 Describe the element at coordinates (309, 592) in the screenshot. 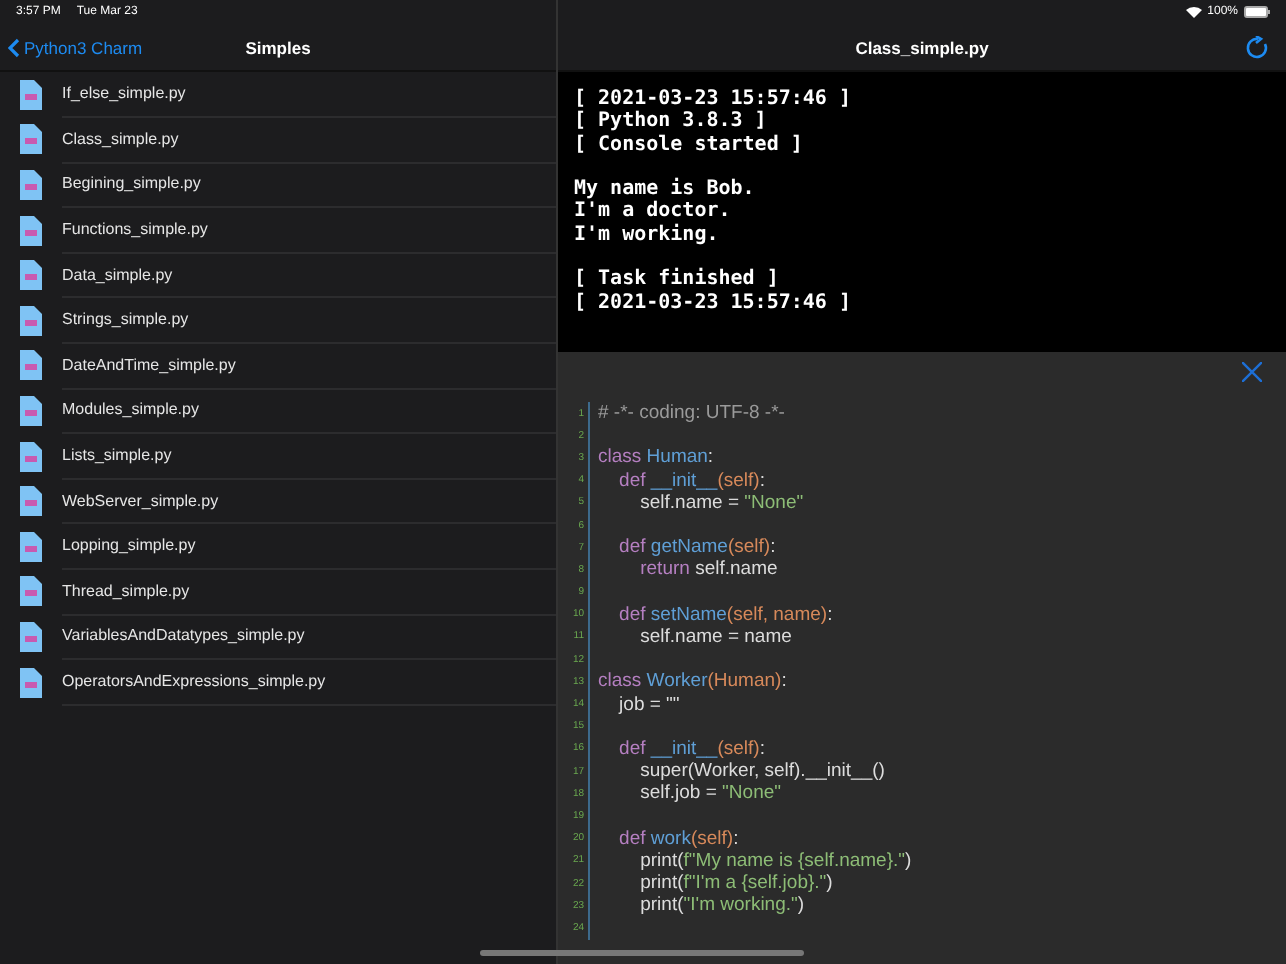

I see `file-list-item: Thread_simple.py` at that location.